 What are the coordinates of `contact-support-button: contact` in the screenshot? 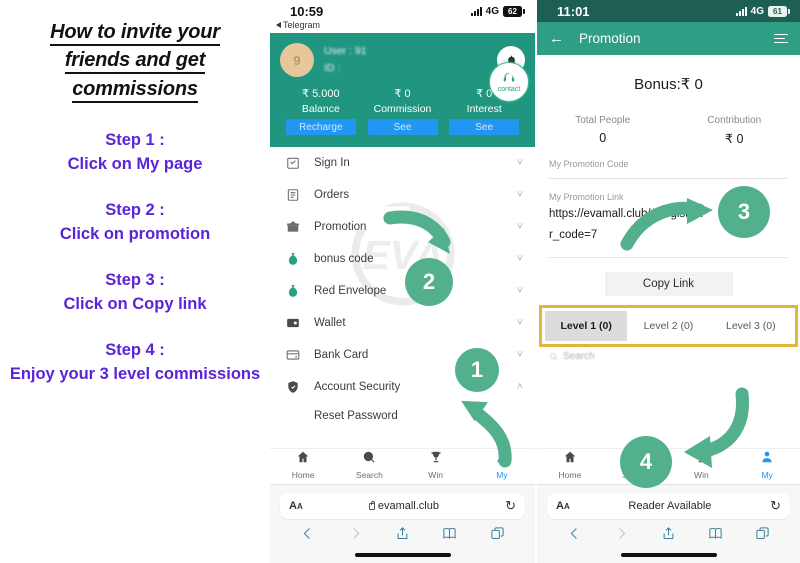 It's located at (509, 82).